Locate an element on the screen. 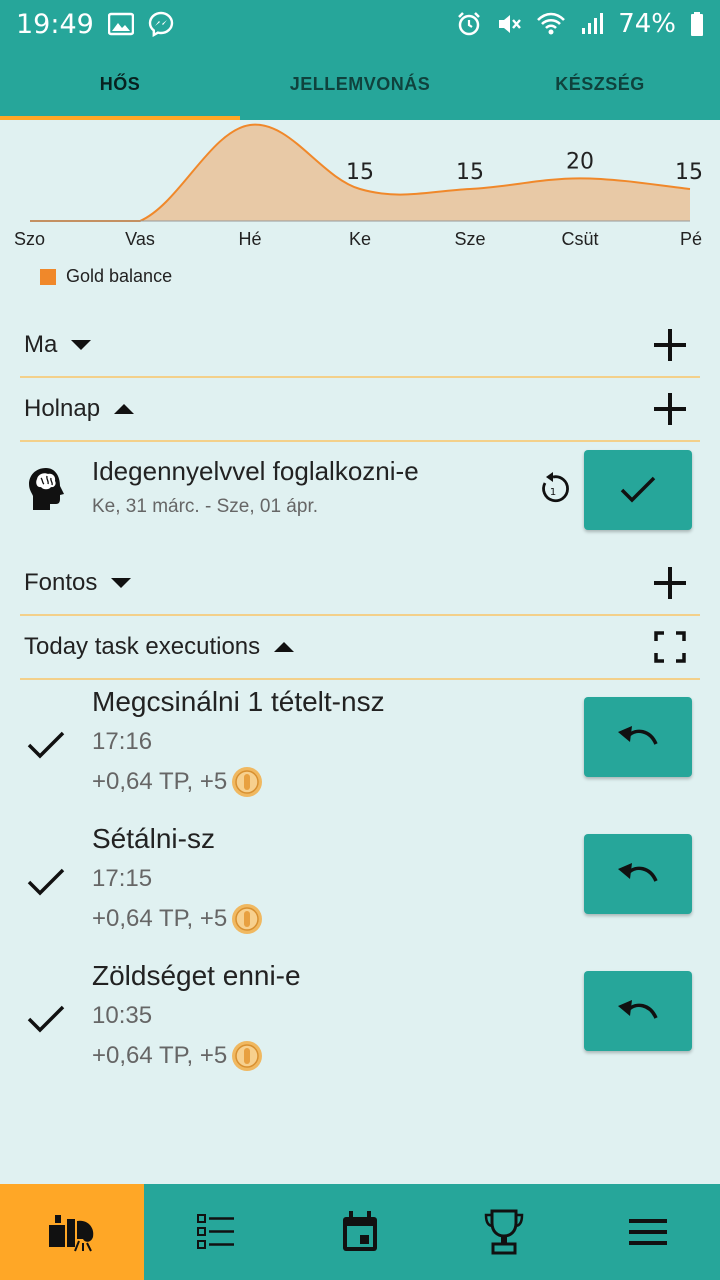 The width and height of the screenshot is (720, 1280). calendar-icon is located at coordinates (360, 1231).